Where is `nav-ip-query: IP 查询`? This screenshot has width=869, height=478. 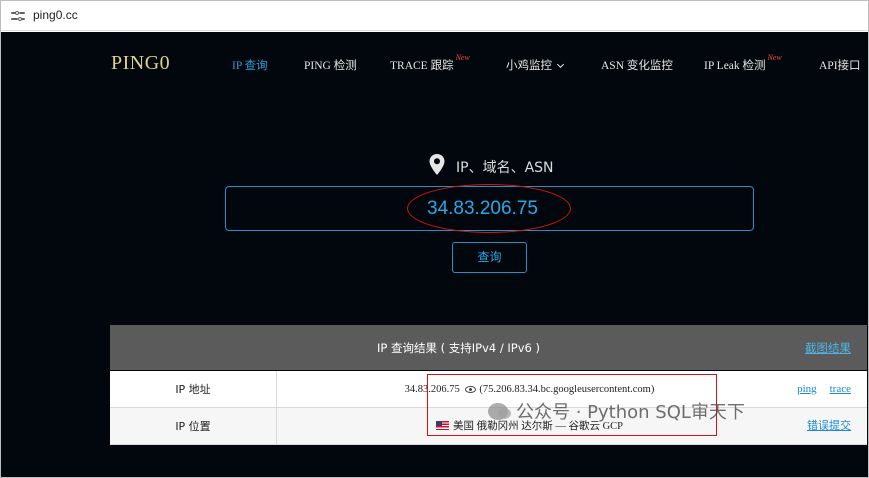 nav-ip-query: IP 查询 is located at coordinates (250, 65).